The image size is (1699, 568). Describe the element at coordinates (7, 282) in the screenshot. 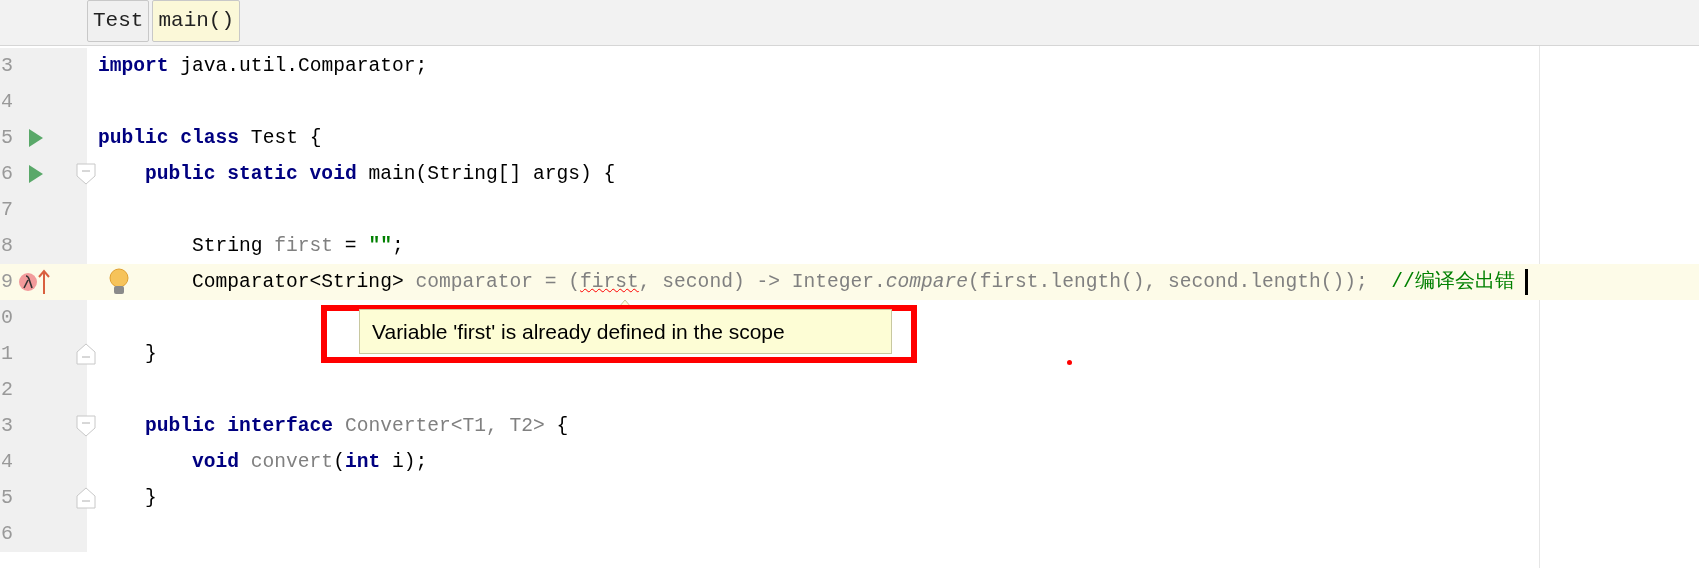

I see `line-number: 9` at that location.